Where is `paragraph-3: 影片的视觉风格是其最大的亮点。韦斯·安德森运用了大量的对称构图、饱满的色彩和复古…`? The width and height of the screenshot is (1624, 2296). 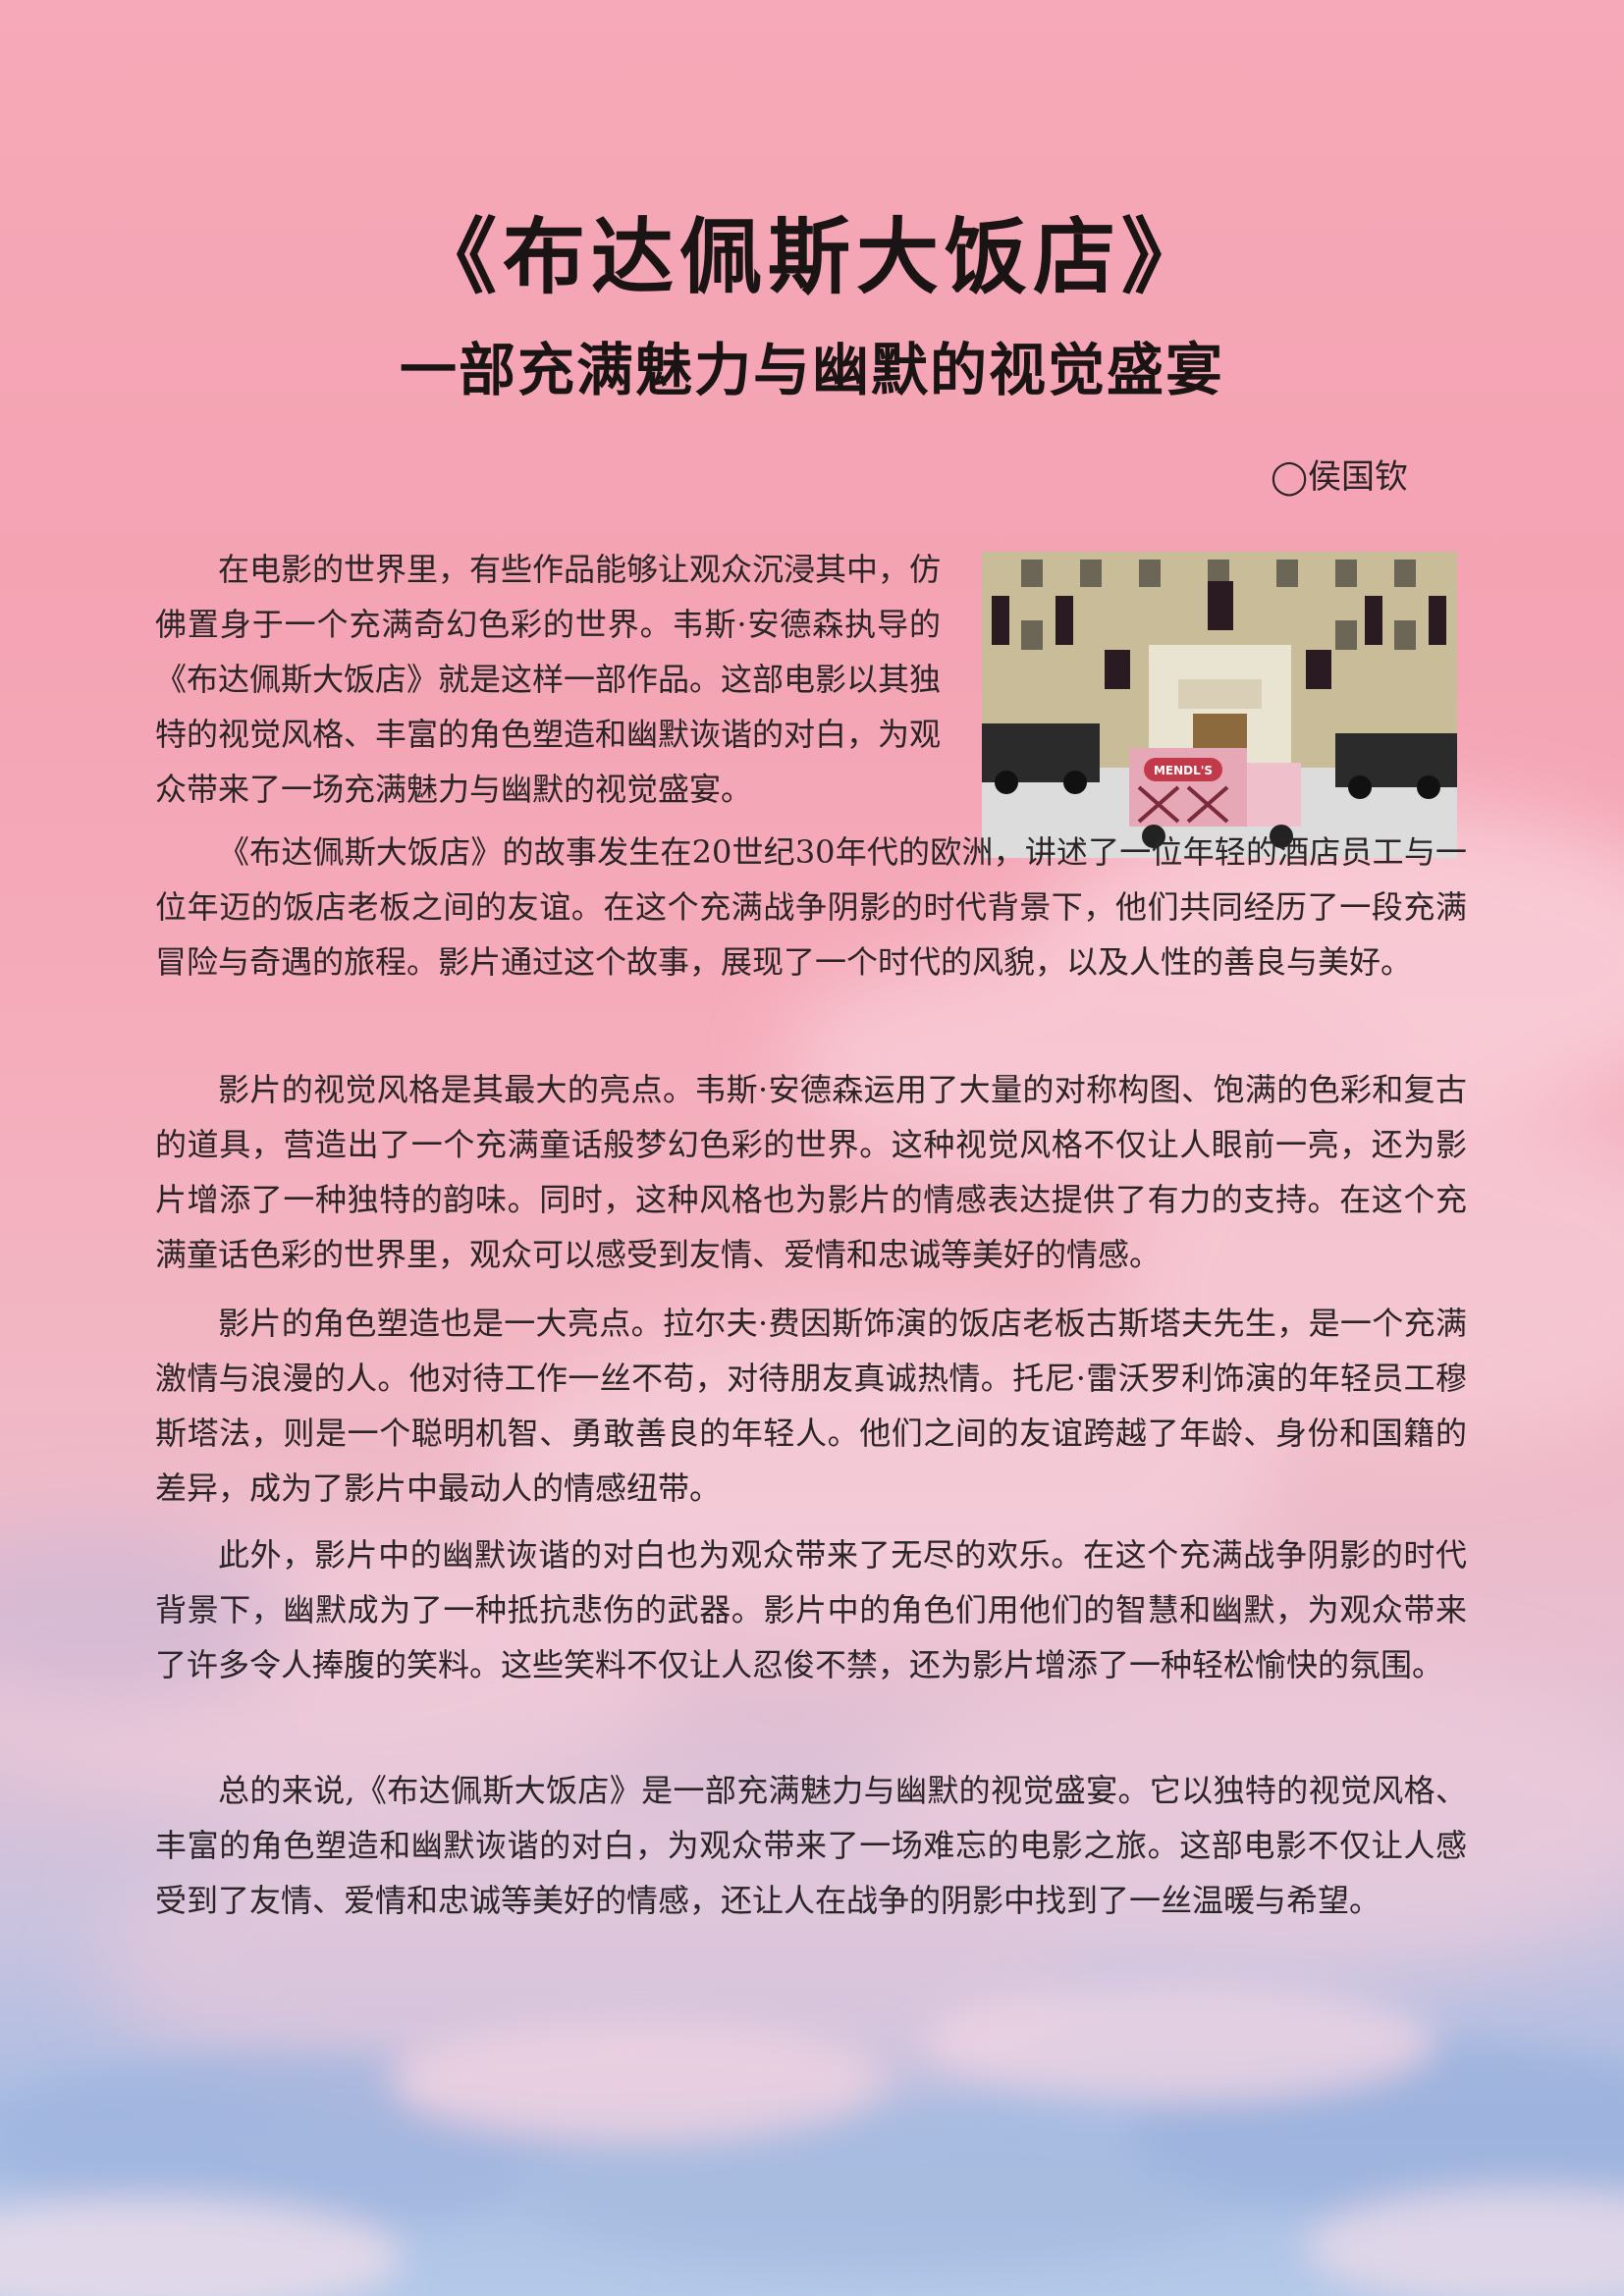
paragraph-3: 影片的视觉风格是其最大的亮点。韦斯·安德森运用了大量的对称构图、饱满的色彩和复古… is located at coordinates (811, 1172).